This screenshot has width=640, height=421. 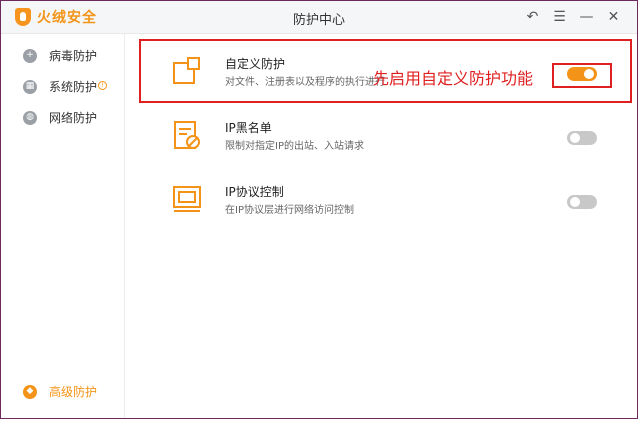 I want to click on sidebar-item-network-protection: ◍ 网络防护, so click(x=60, y=117).